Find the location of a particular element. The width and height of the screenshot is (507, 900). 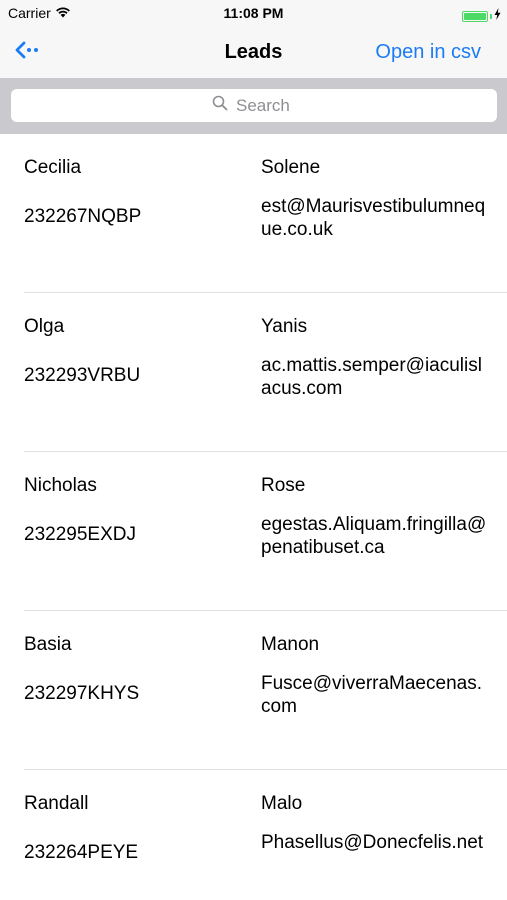

lead-id: 232297KHYS is located at coordinates (82, 693).